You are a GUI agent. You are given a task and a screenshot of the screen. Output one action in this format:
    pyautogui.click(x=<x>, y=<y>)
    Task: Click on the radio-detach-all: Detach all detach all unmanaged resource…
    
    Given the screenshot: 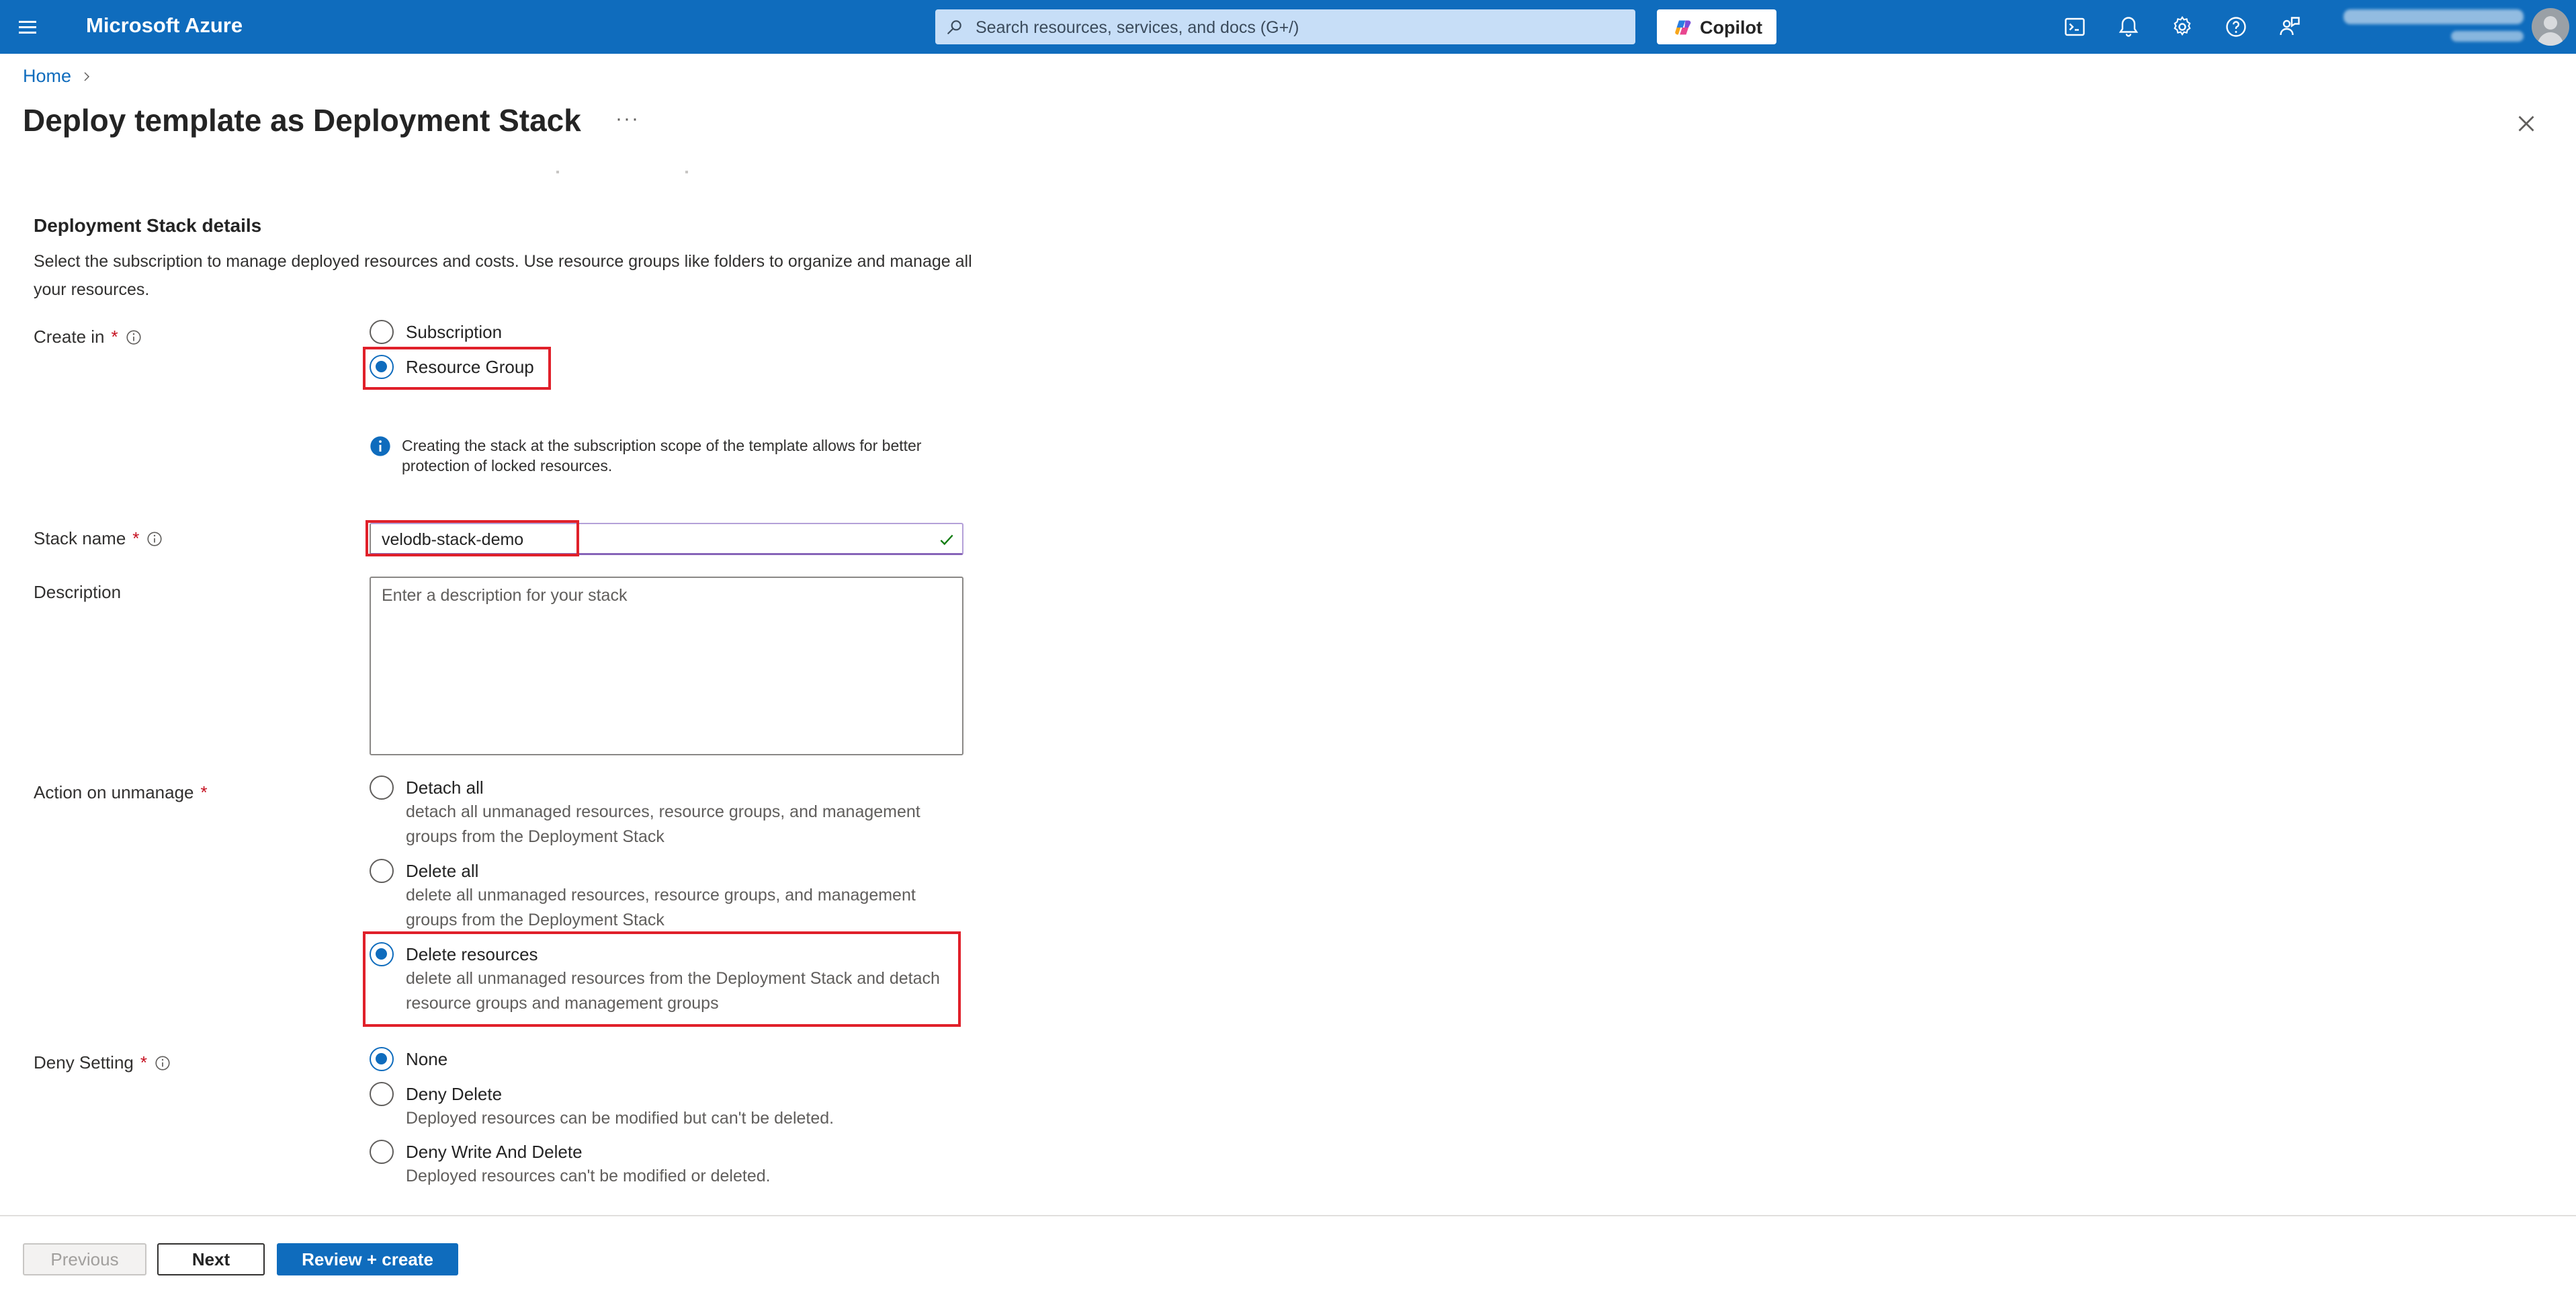 What is the action you would take?
    pyautogui.click(x=670, y=812)
    